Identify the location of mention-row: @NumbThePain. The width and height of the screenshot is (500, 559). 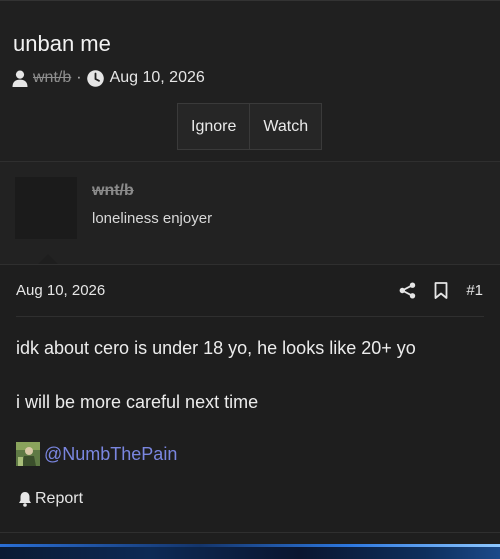
(96, 454).